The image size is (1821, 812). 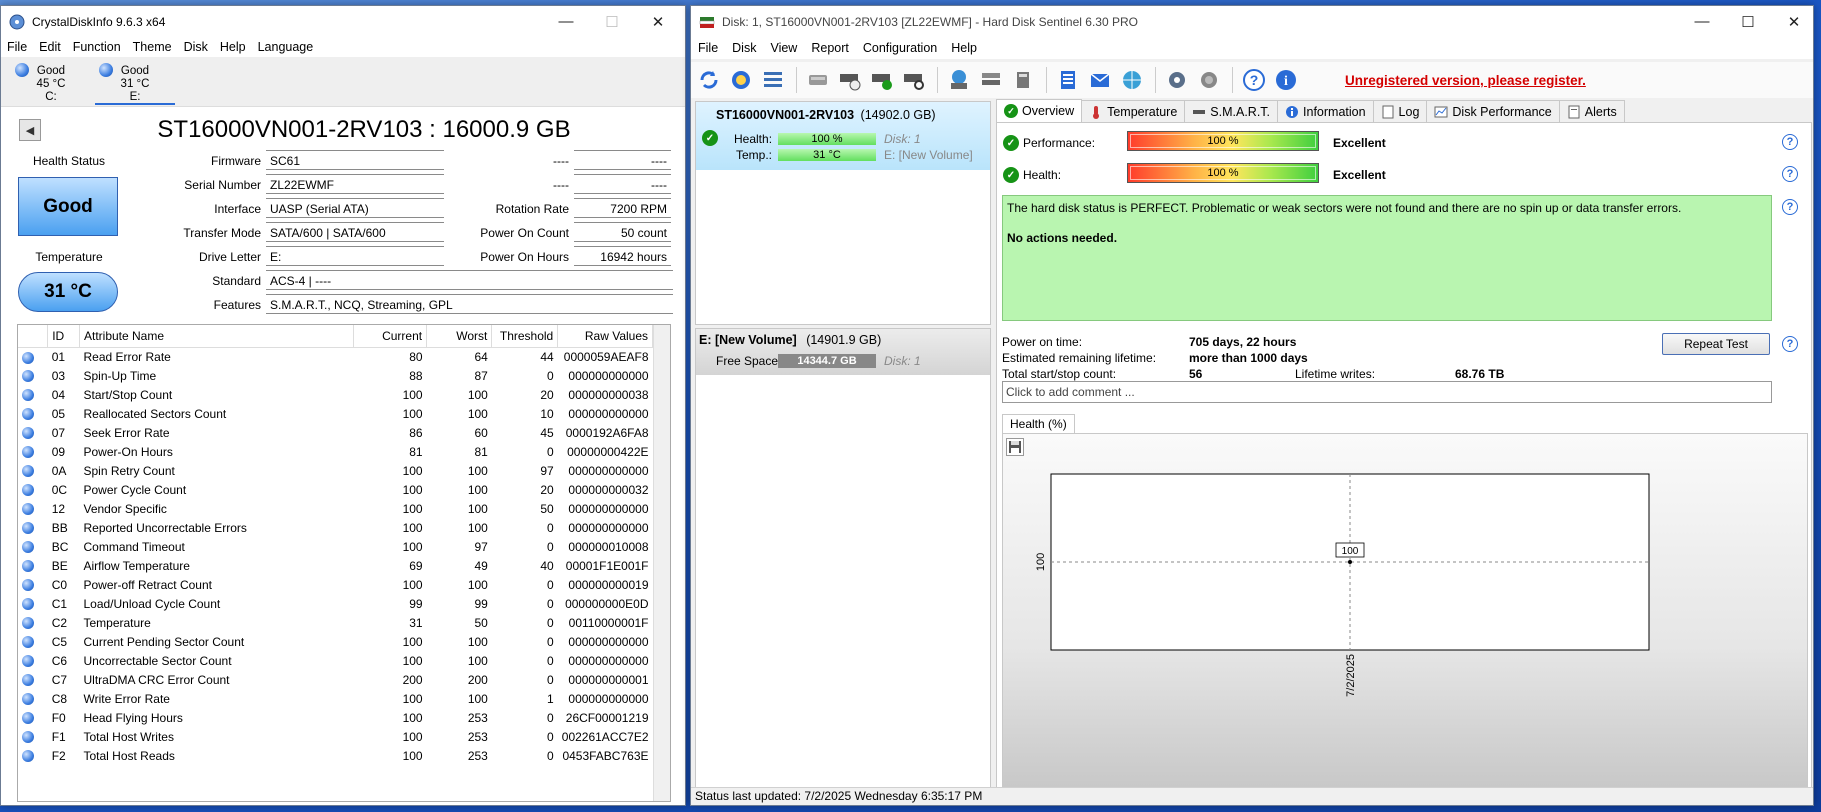 I want to click on info-icon: i, so click(x=1286, y=80).